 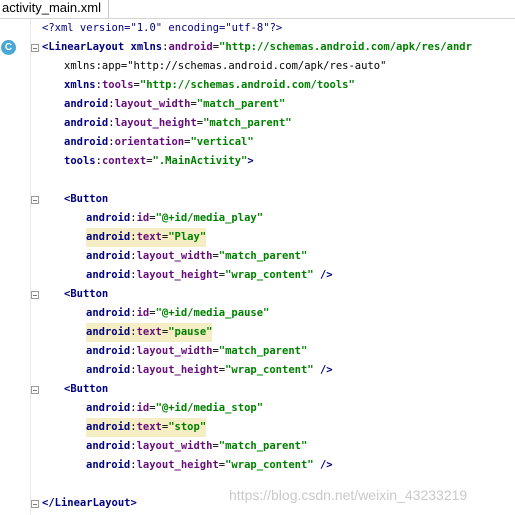 I want to click on code-token: ".MainActivity", so click(x=200, y=161).